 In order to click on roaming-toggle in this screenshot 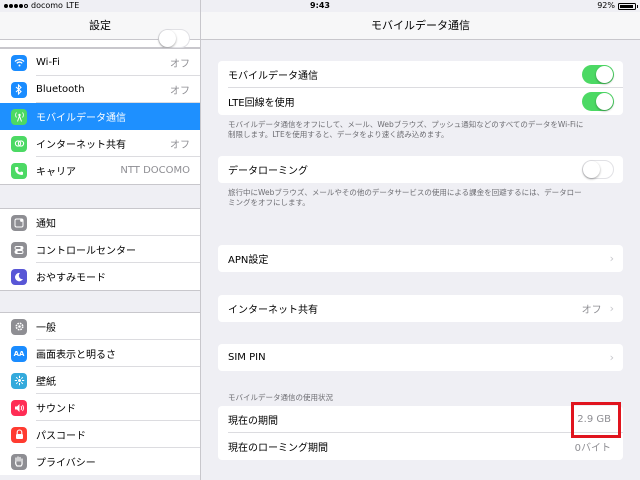, I will do `click(598, 169)`.